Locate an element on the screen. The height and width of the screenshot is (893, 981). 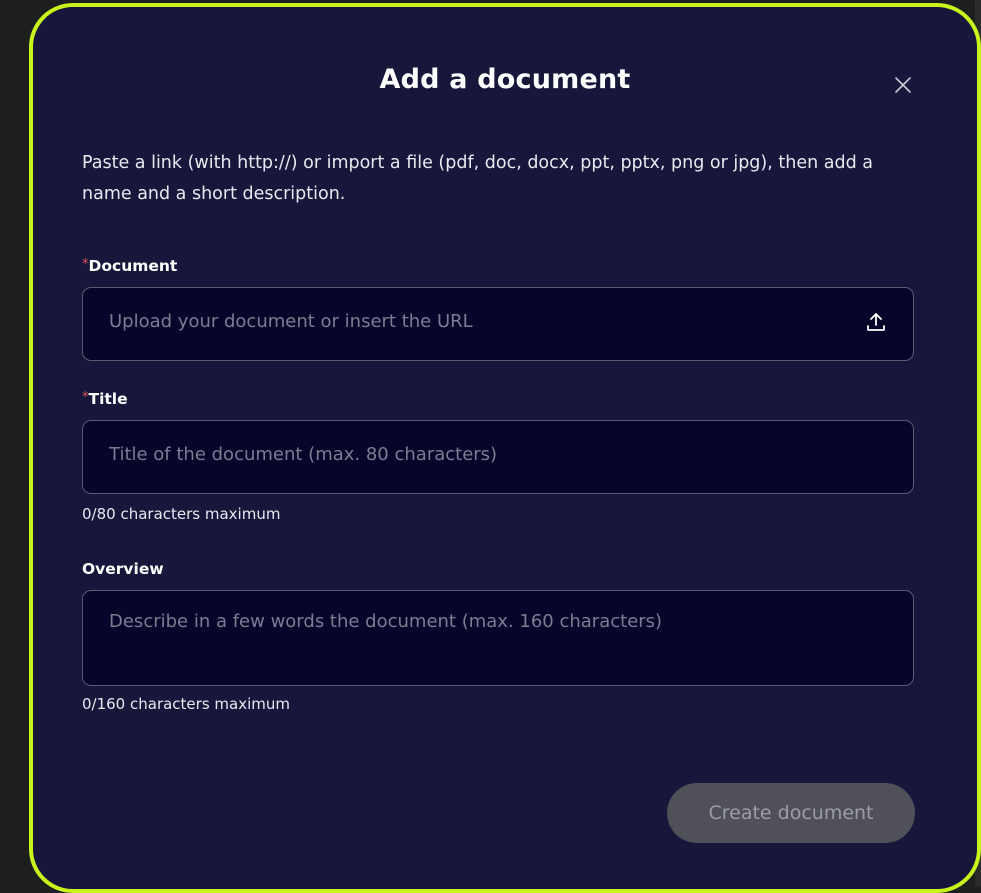
overview-char-counter: 0/160 characters maximum is located at coordinates (186, 704).